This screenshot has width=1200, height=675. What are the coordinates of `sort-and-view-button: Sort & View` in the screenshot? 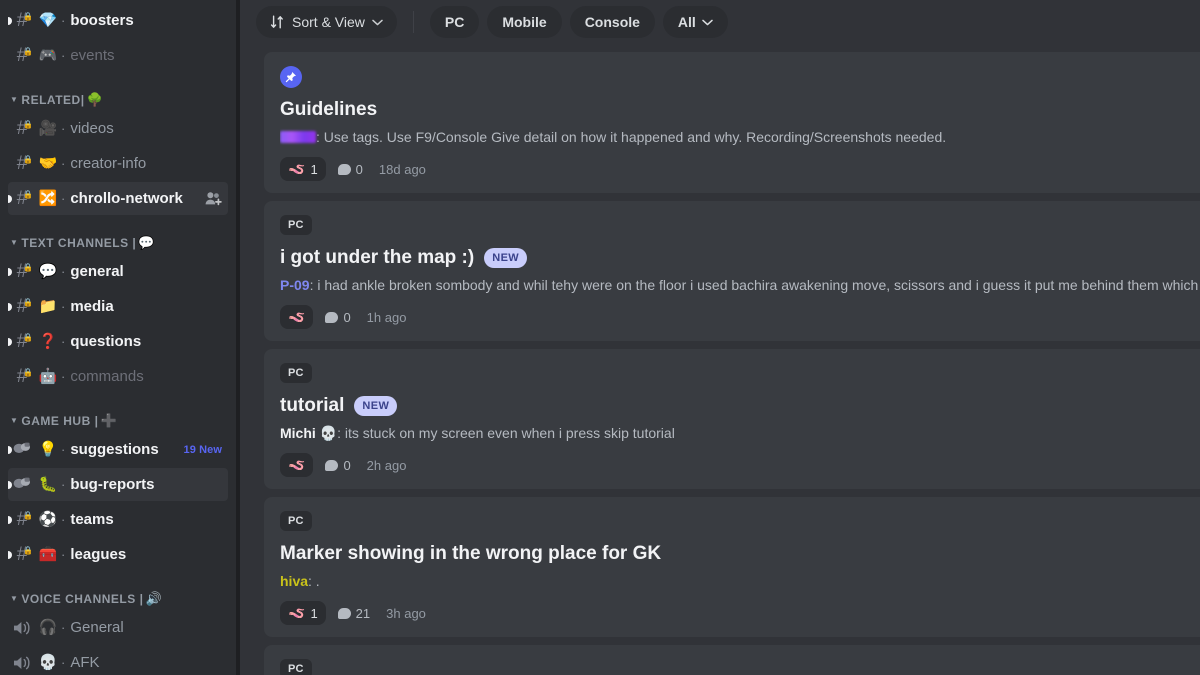 It's located at (326, 22).